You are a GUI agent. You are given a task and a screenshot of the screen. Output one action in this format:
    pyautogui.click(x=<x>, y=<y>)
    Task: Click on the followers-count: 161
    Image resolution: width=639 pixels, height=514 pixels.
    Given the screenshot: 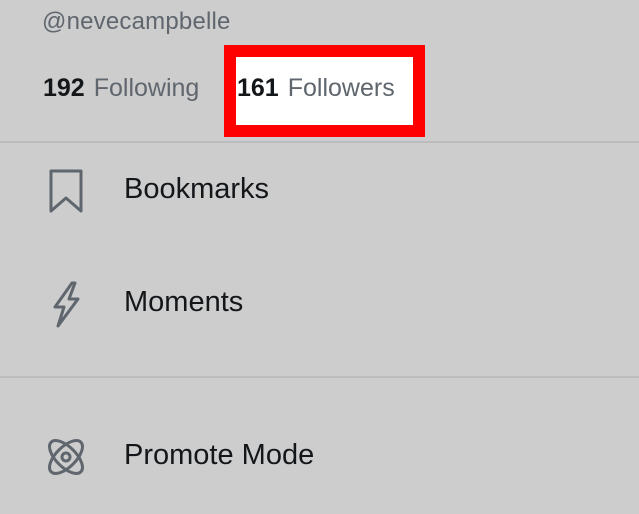 What is the action you would take?
    pyautogui.click(x=258, y=88)
    